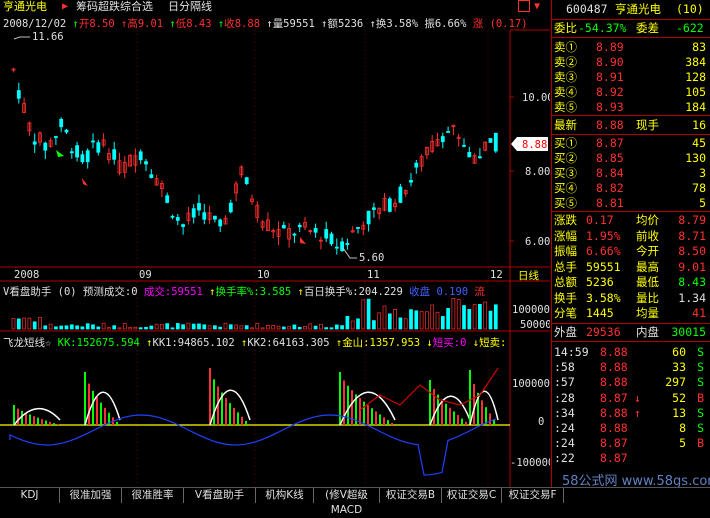 The height and width of the screenshot is (518, 710). I want to click on fly-tick-label: 0, so click(541, 422).